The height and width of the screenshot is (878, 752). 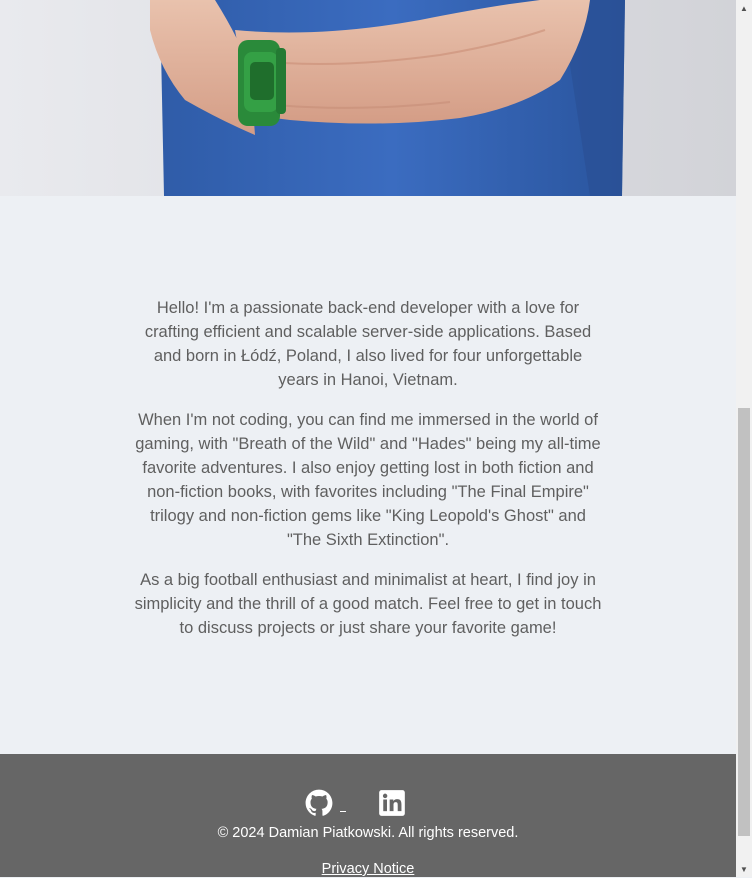 What do you see at coordinates (368, 804) in the screenshot?
I see `social-links` at bounding box center [368, 804].